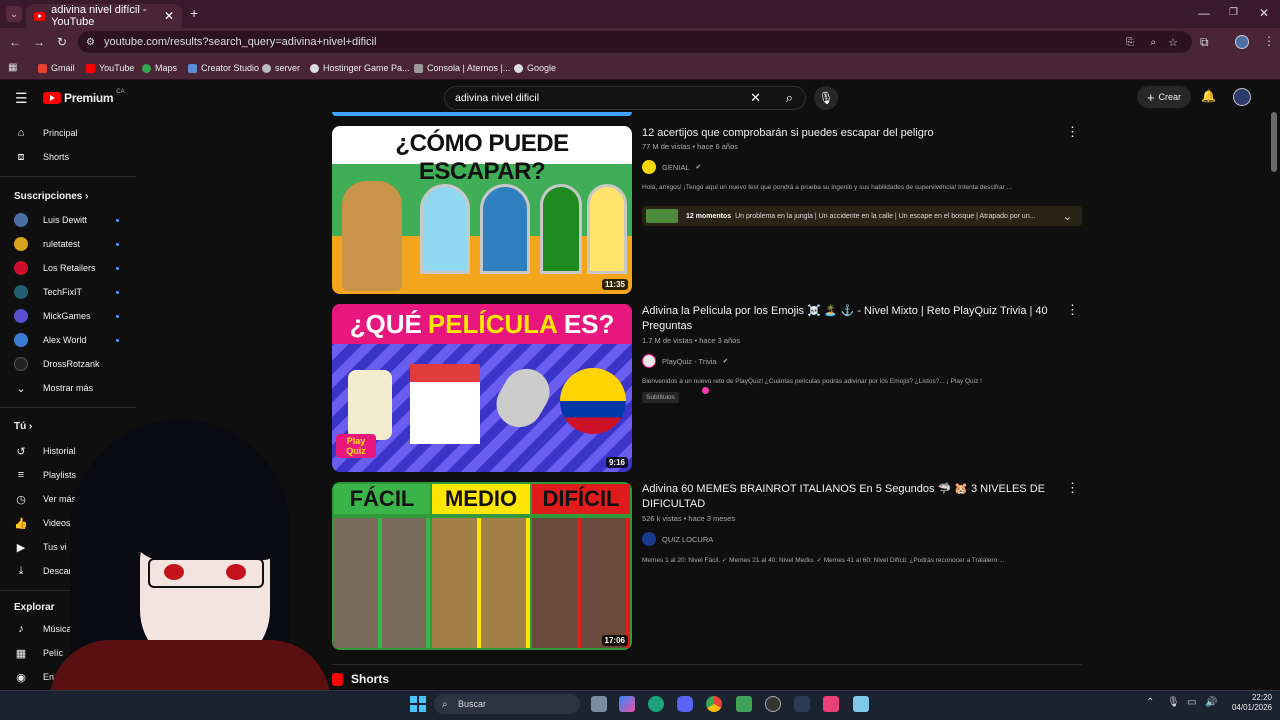 This screenshot has width=1280, height=720. Describe the element at coordinates (12, 68) in the screenshot. I see `apps-grid-icon: ▦` at that location.